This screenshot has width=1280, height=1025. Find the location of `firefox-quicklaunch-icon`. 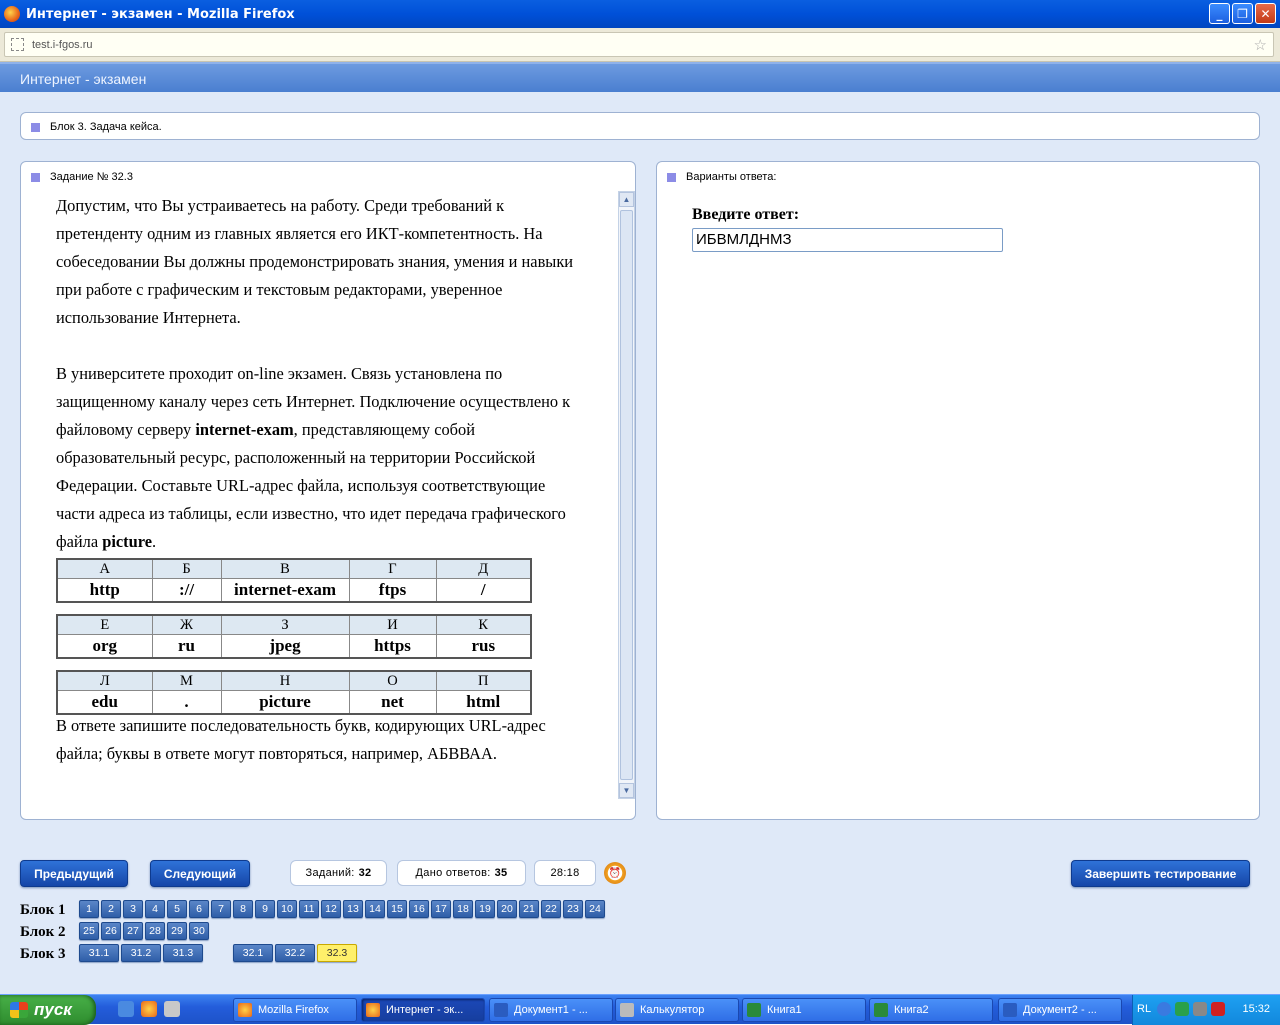

firefox-quicklaunch-icon is located at coordinates (149, 1009).